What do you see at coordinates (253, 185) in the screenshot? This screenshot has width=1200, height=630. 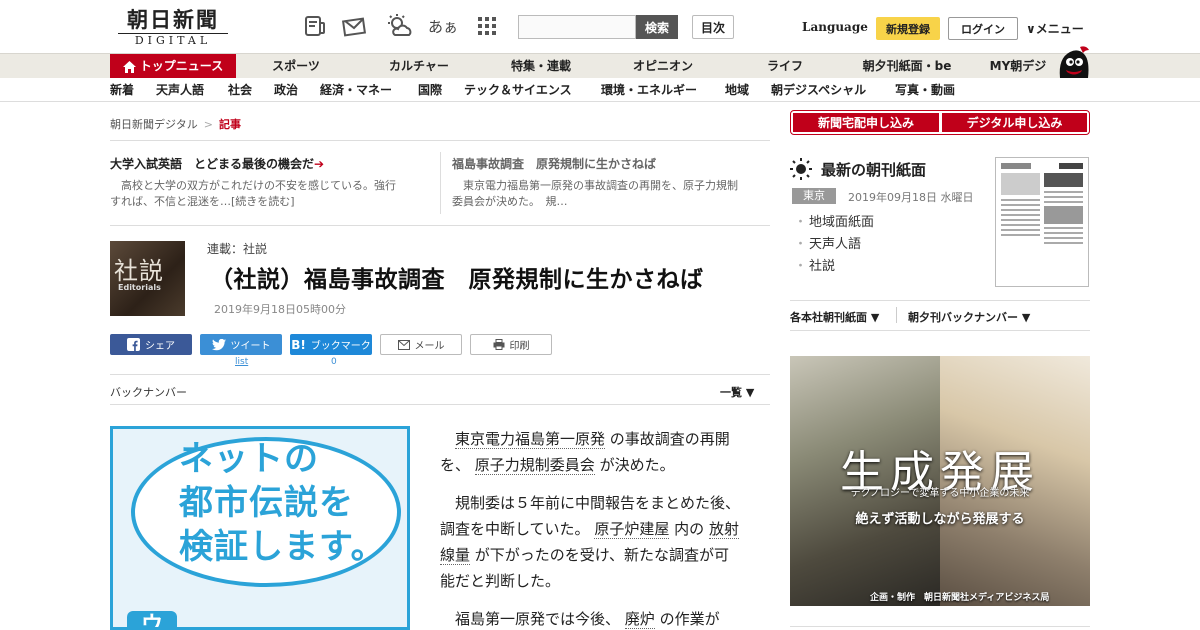 I see `feature-summary-line: 高校と大学の双方がこれだけの不安を感じている。強行` at bounding box center [253, 185].